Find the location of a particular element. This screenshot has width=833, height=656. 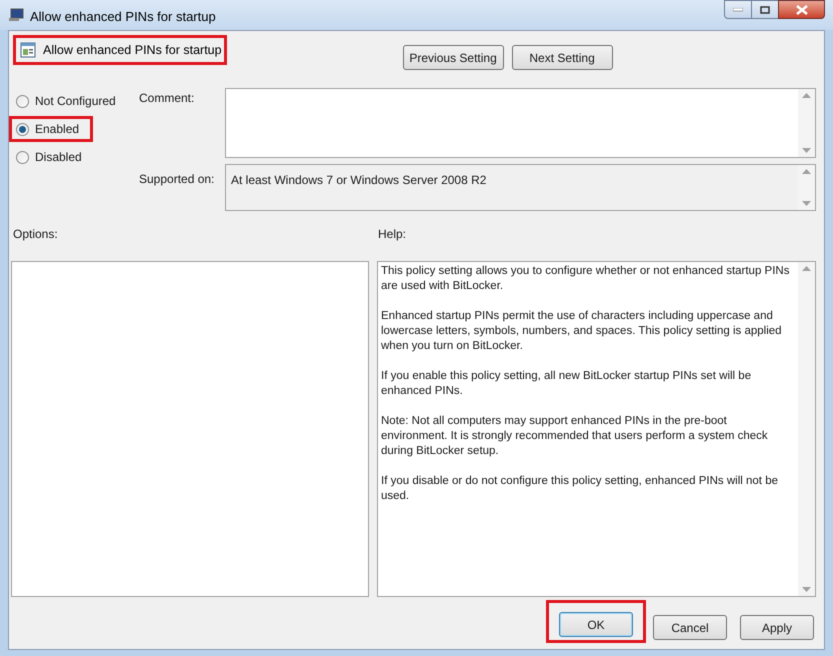

help-paragraph: This policy setting allows you to configure whether or not enhanced startup PINs are used with BitLocker. is located at coordinates (585, 279).